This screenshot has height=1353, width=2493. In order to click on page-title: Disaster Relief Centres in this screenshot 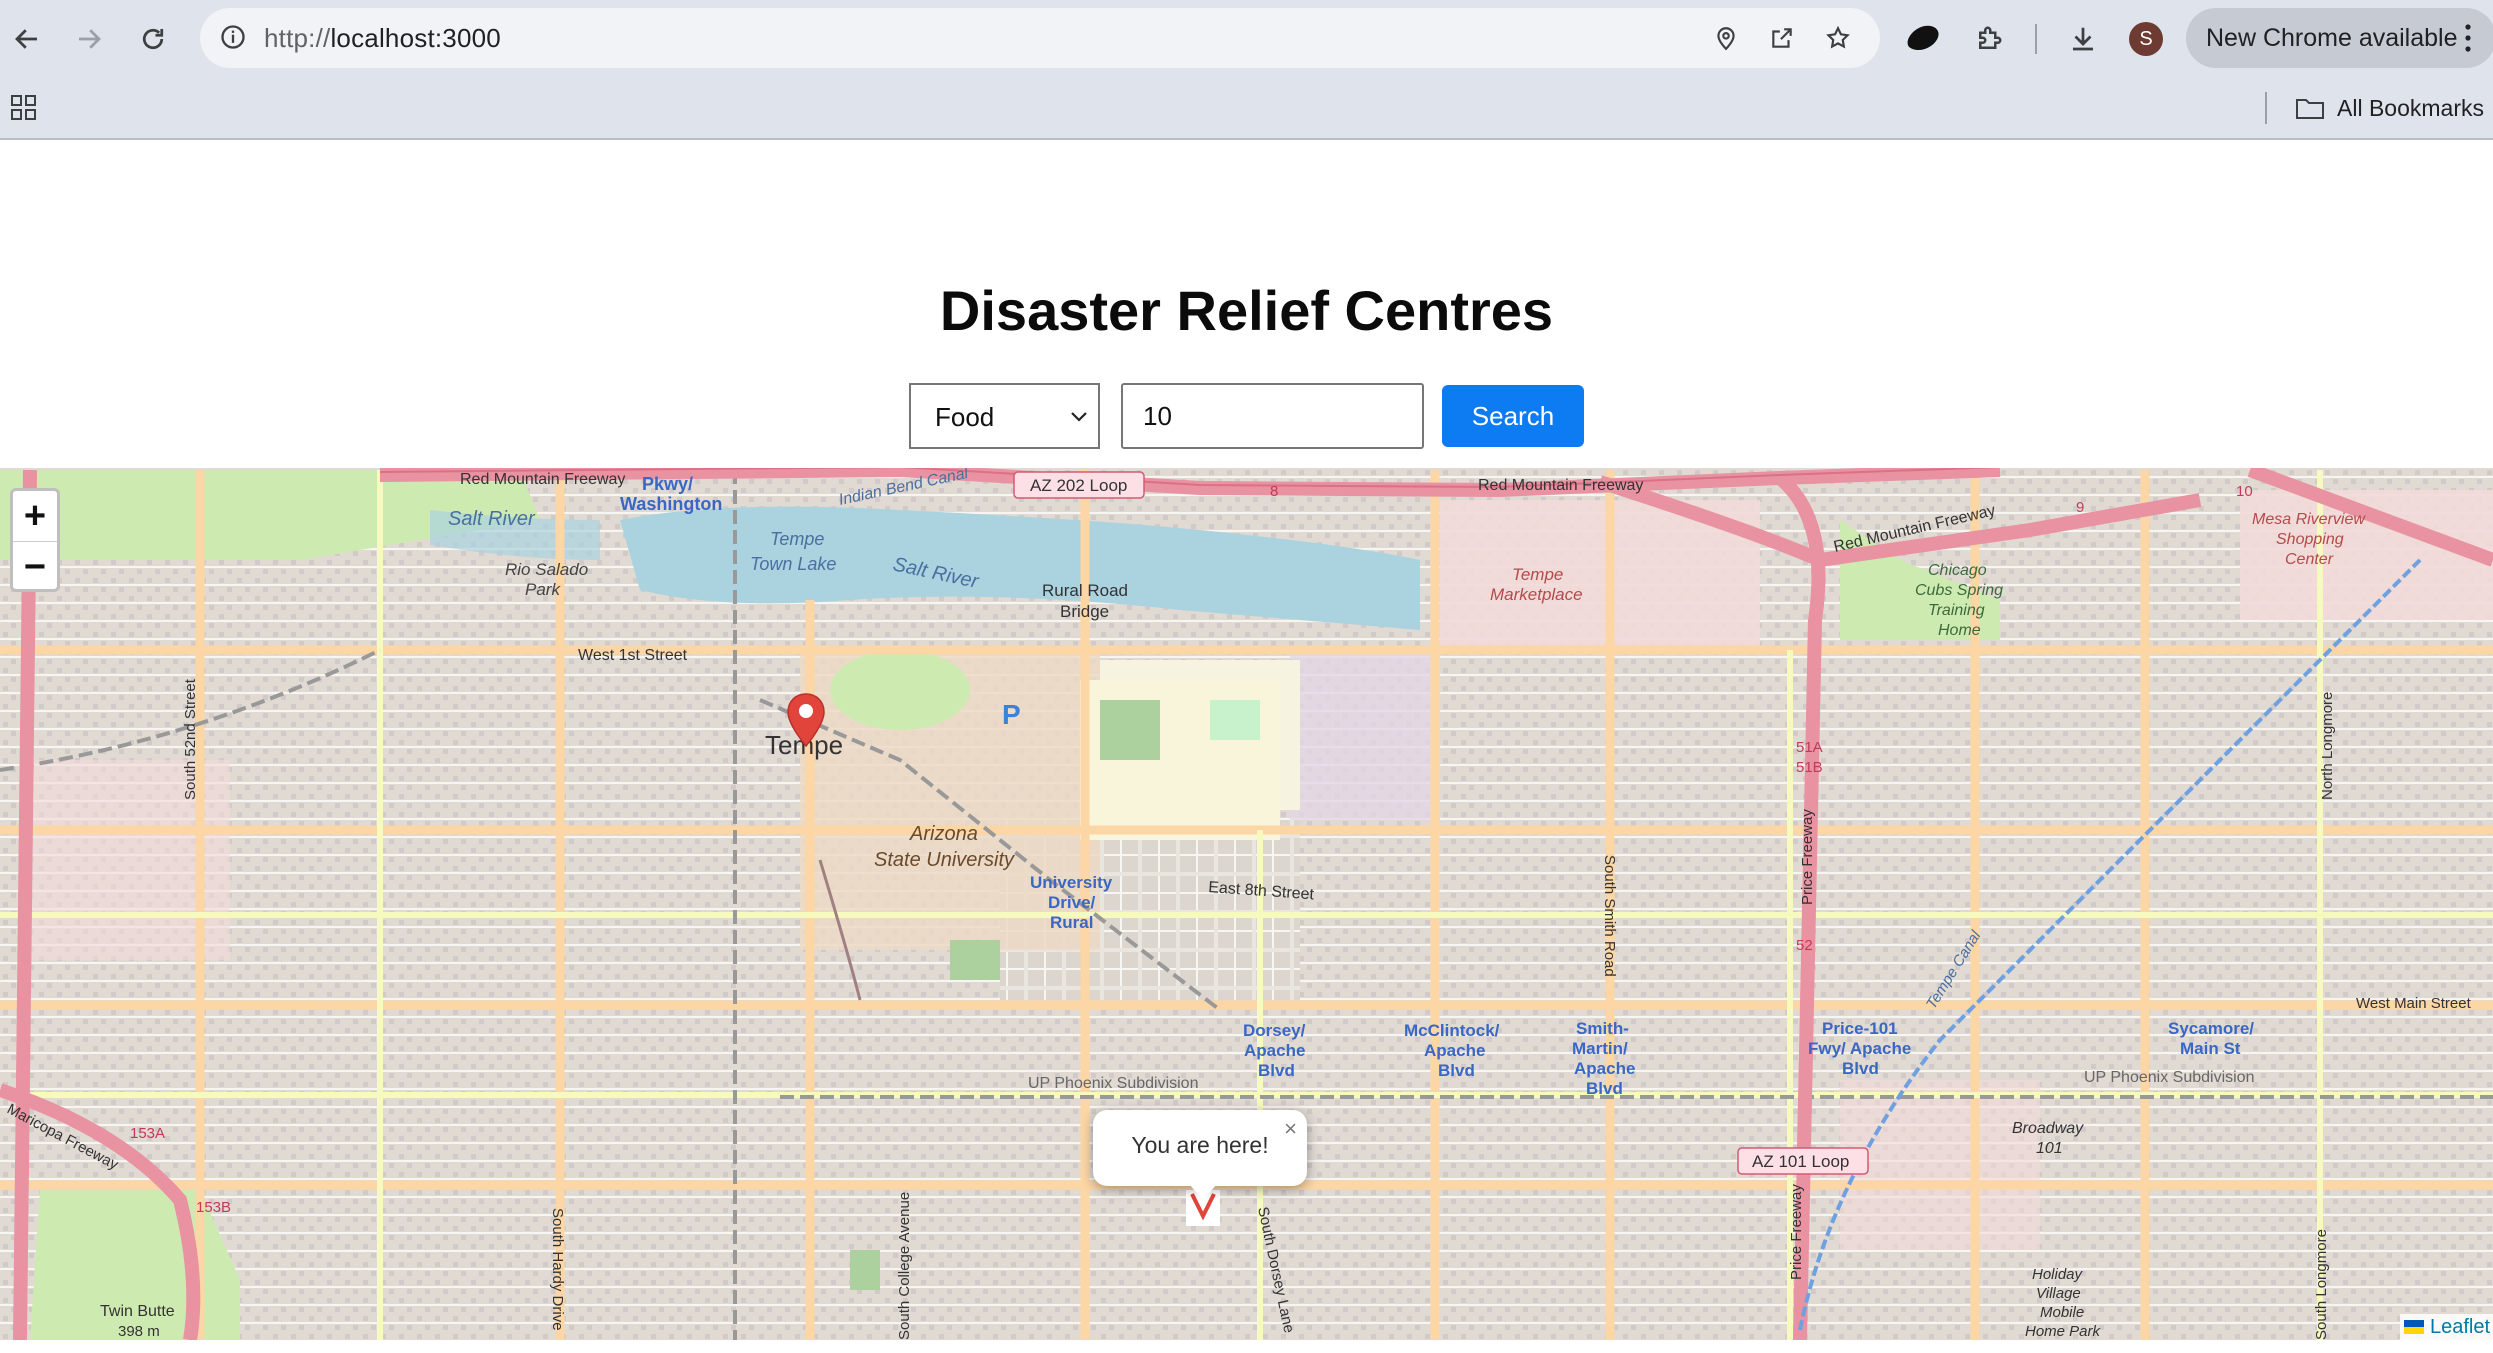, I will do `click(1246, 310)`.